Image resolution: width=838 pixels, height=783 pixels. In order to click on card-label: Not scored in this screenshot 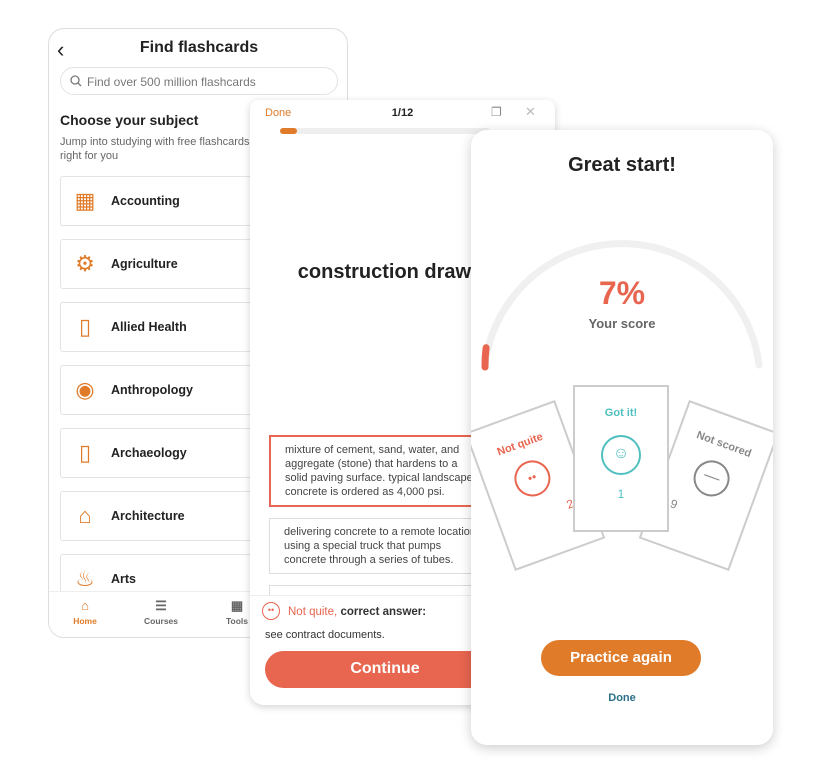, I will do `click(723, 445)`.